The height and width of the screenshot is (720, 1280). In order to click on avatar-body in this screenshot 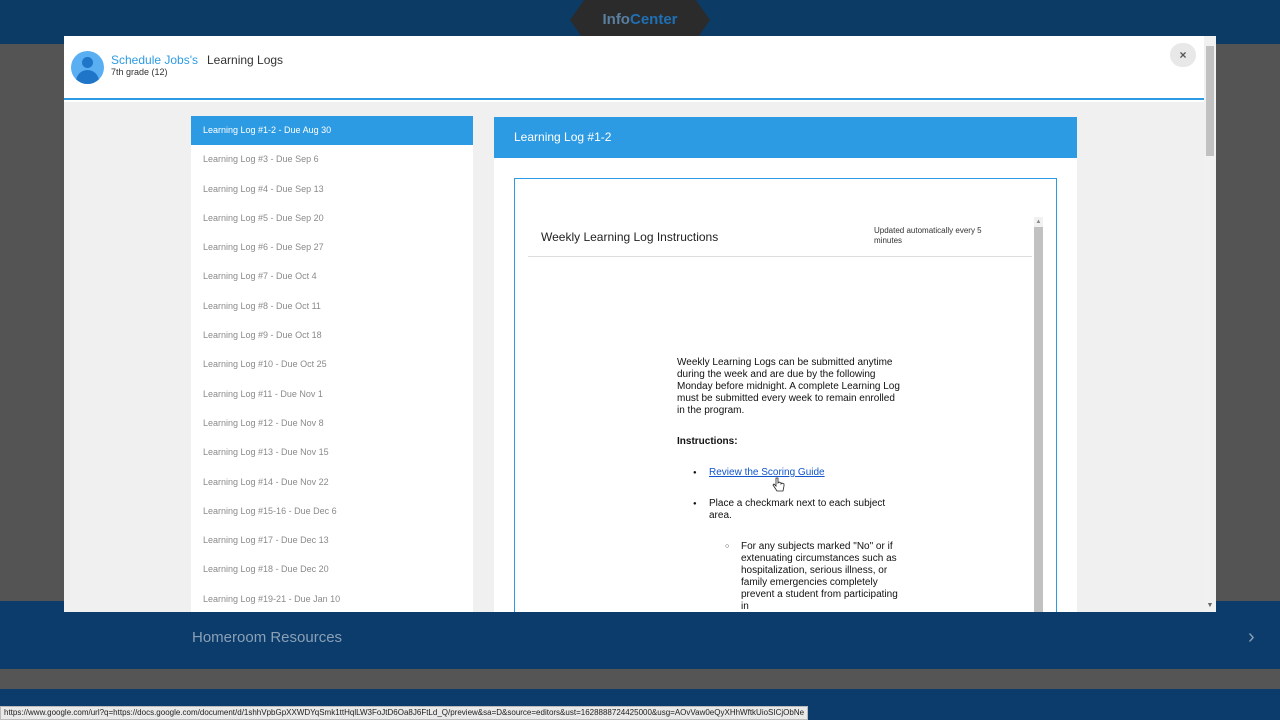, I will do `click(87, 77)`.